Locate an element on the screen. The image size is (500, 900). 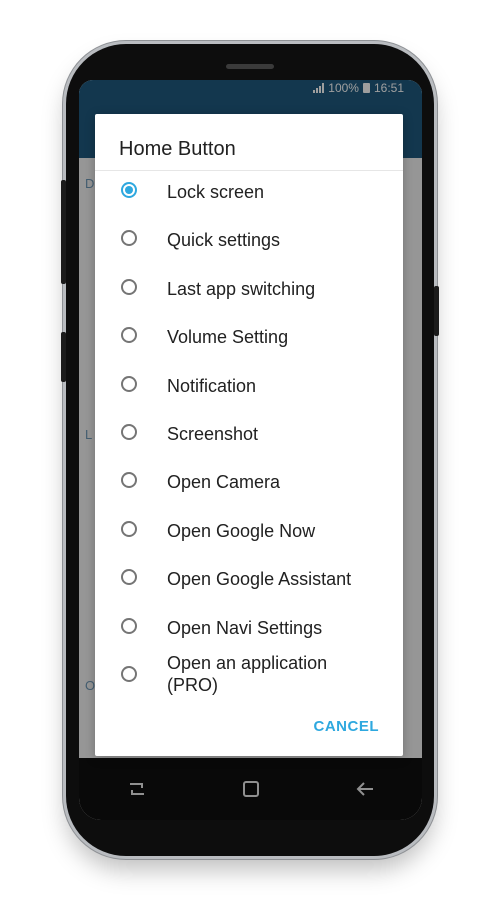
option-label: Open Google Now is located at coordinates (241, 531).